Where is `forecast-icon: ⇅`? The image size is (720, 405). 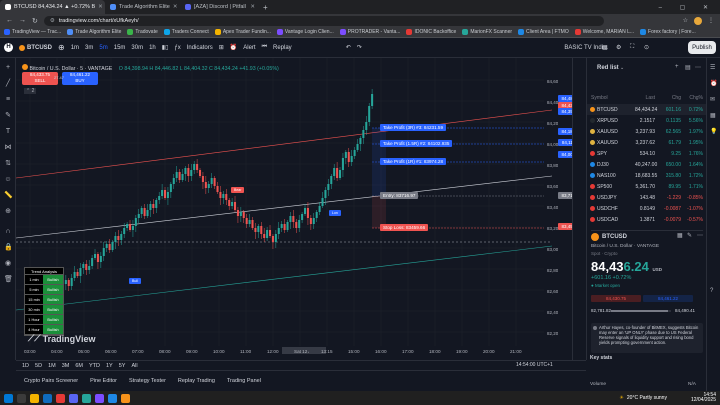
forecast-icon: ⇅ is located at coordinates (8, 164).